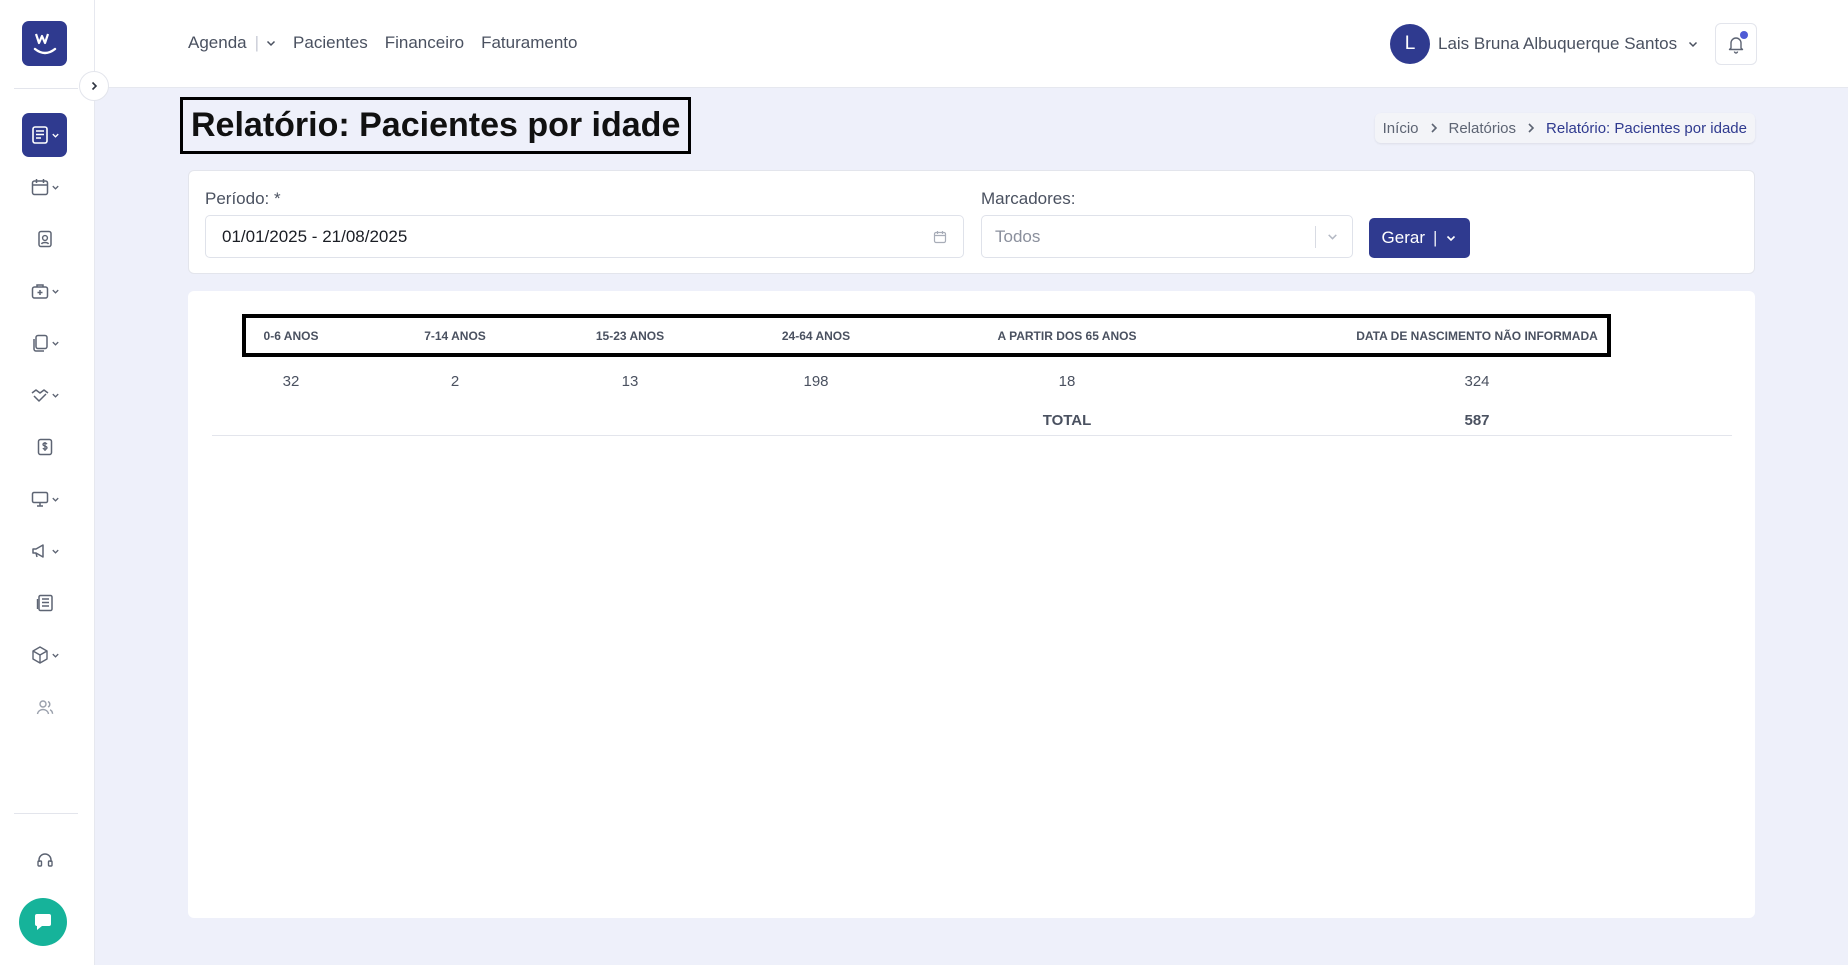  Describe the element at coordinates (584, 236) in the screenshot. I see `period-date-range-input: 01/01/2025 - 21/08/2025` at that location.